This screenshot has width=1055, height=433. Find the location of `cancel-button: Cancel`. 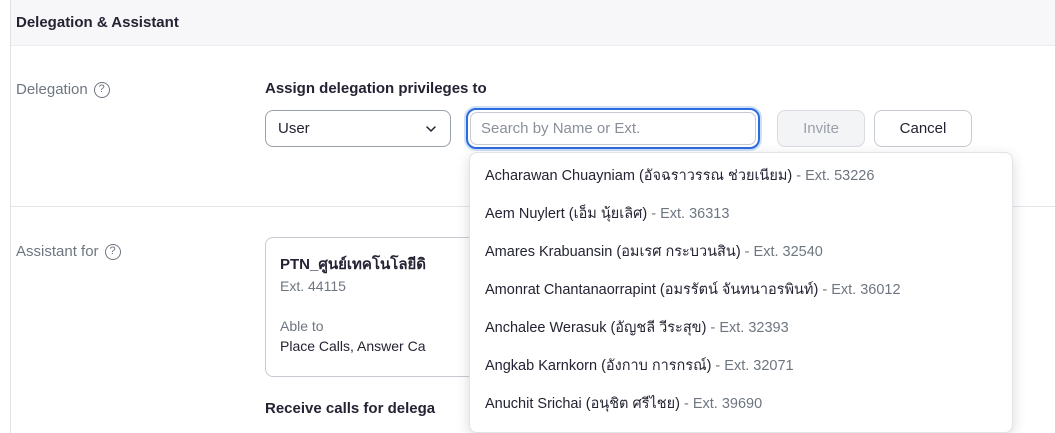

cancel-button: Cancel is located at coordinates (923, 128).